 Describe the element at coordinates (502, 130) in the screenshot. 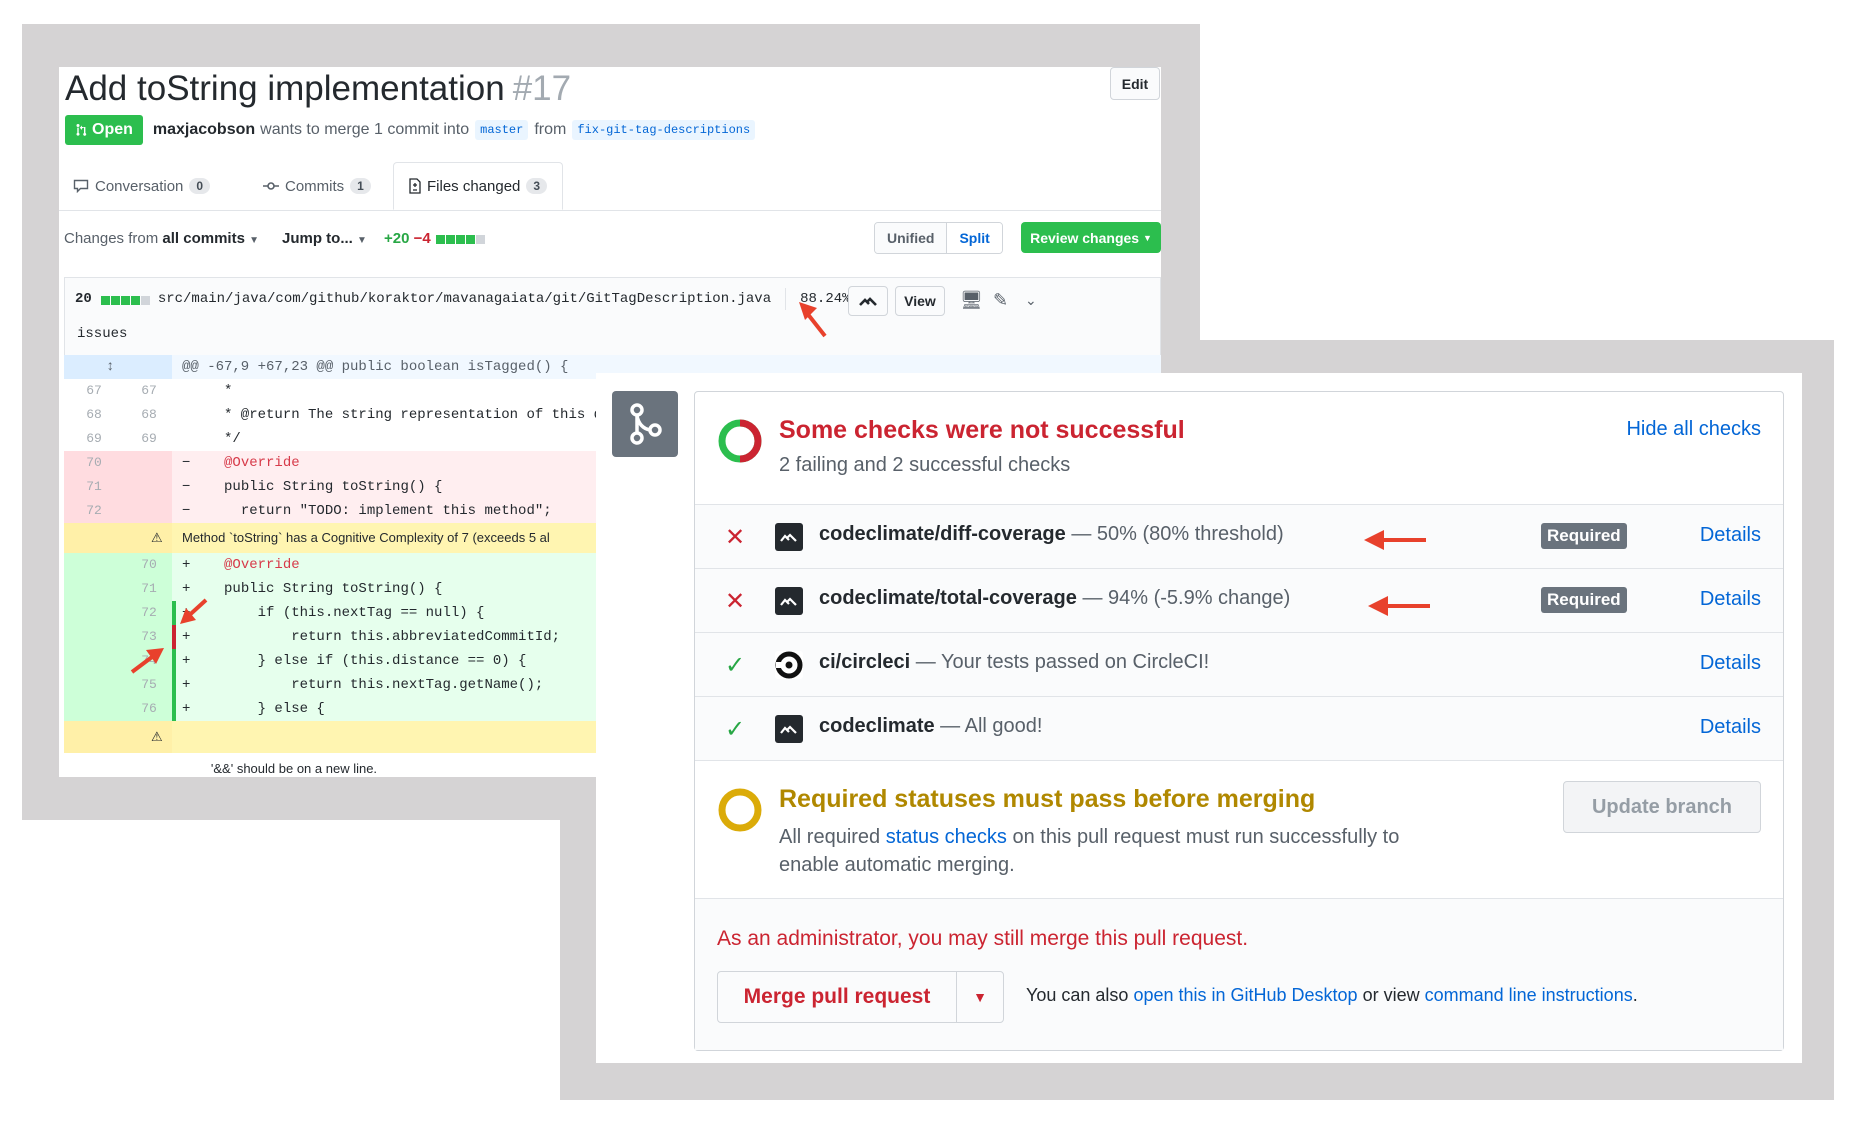

I see `base-branch: master` at that location.